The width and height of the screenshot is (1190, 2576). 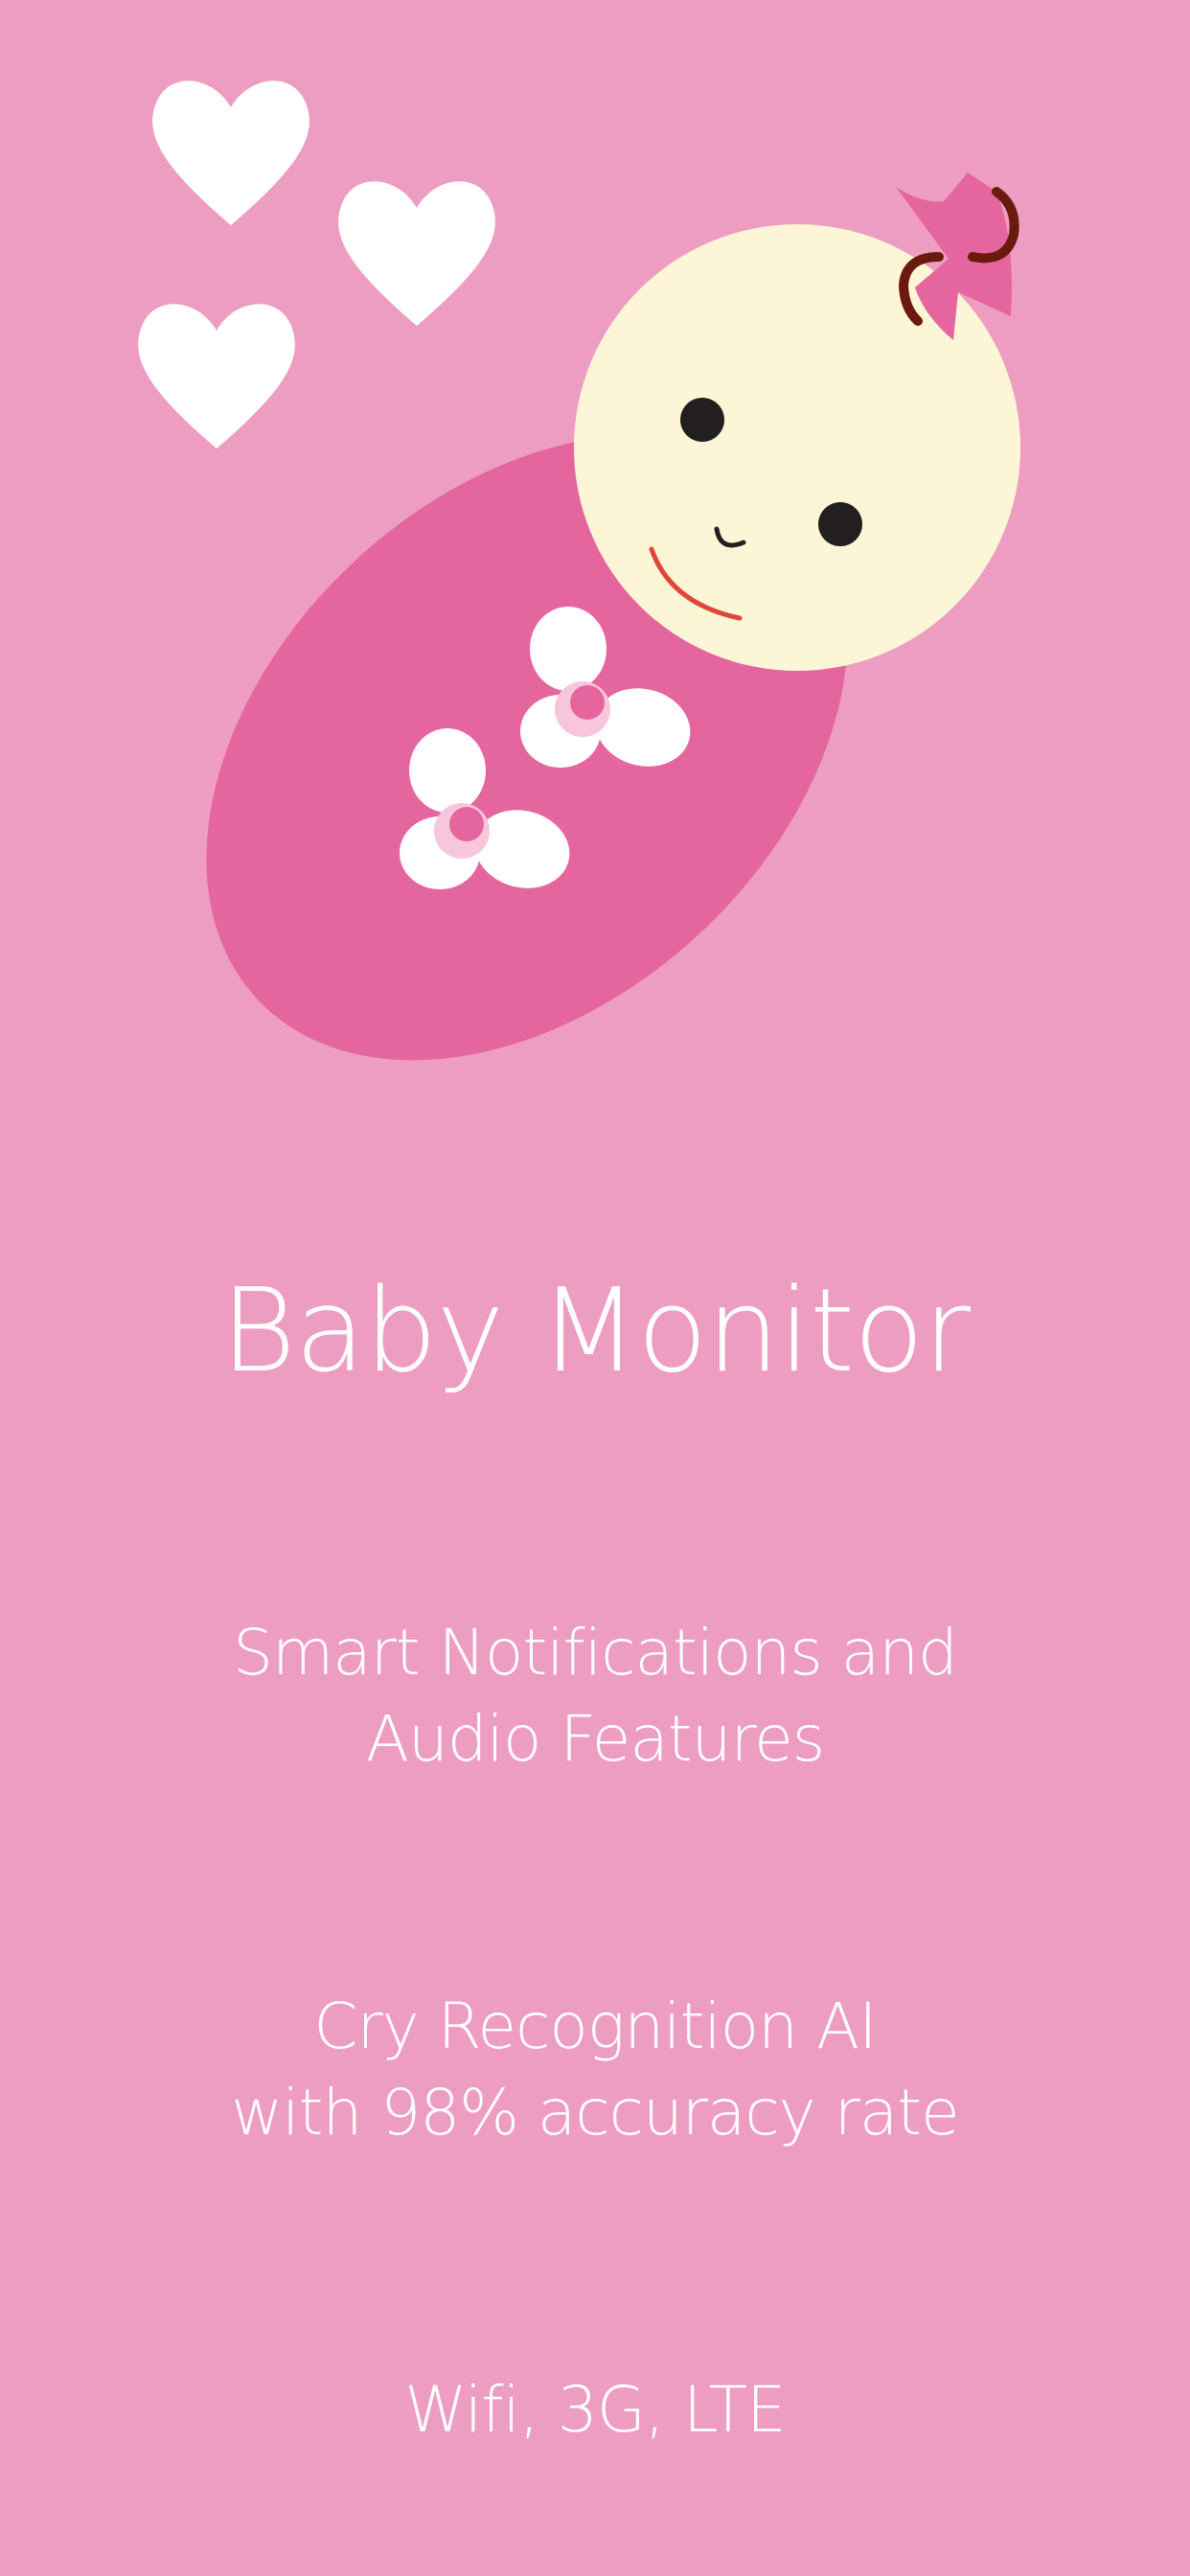 What do you see at coordinates (595, 1331) in the screenshot?
I see `app-title: Baby Monitor` at bounding box center [595, 1331].